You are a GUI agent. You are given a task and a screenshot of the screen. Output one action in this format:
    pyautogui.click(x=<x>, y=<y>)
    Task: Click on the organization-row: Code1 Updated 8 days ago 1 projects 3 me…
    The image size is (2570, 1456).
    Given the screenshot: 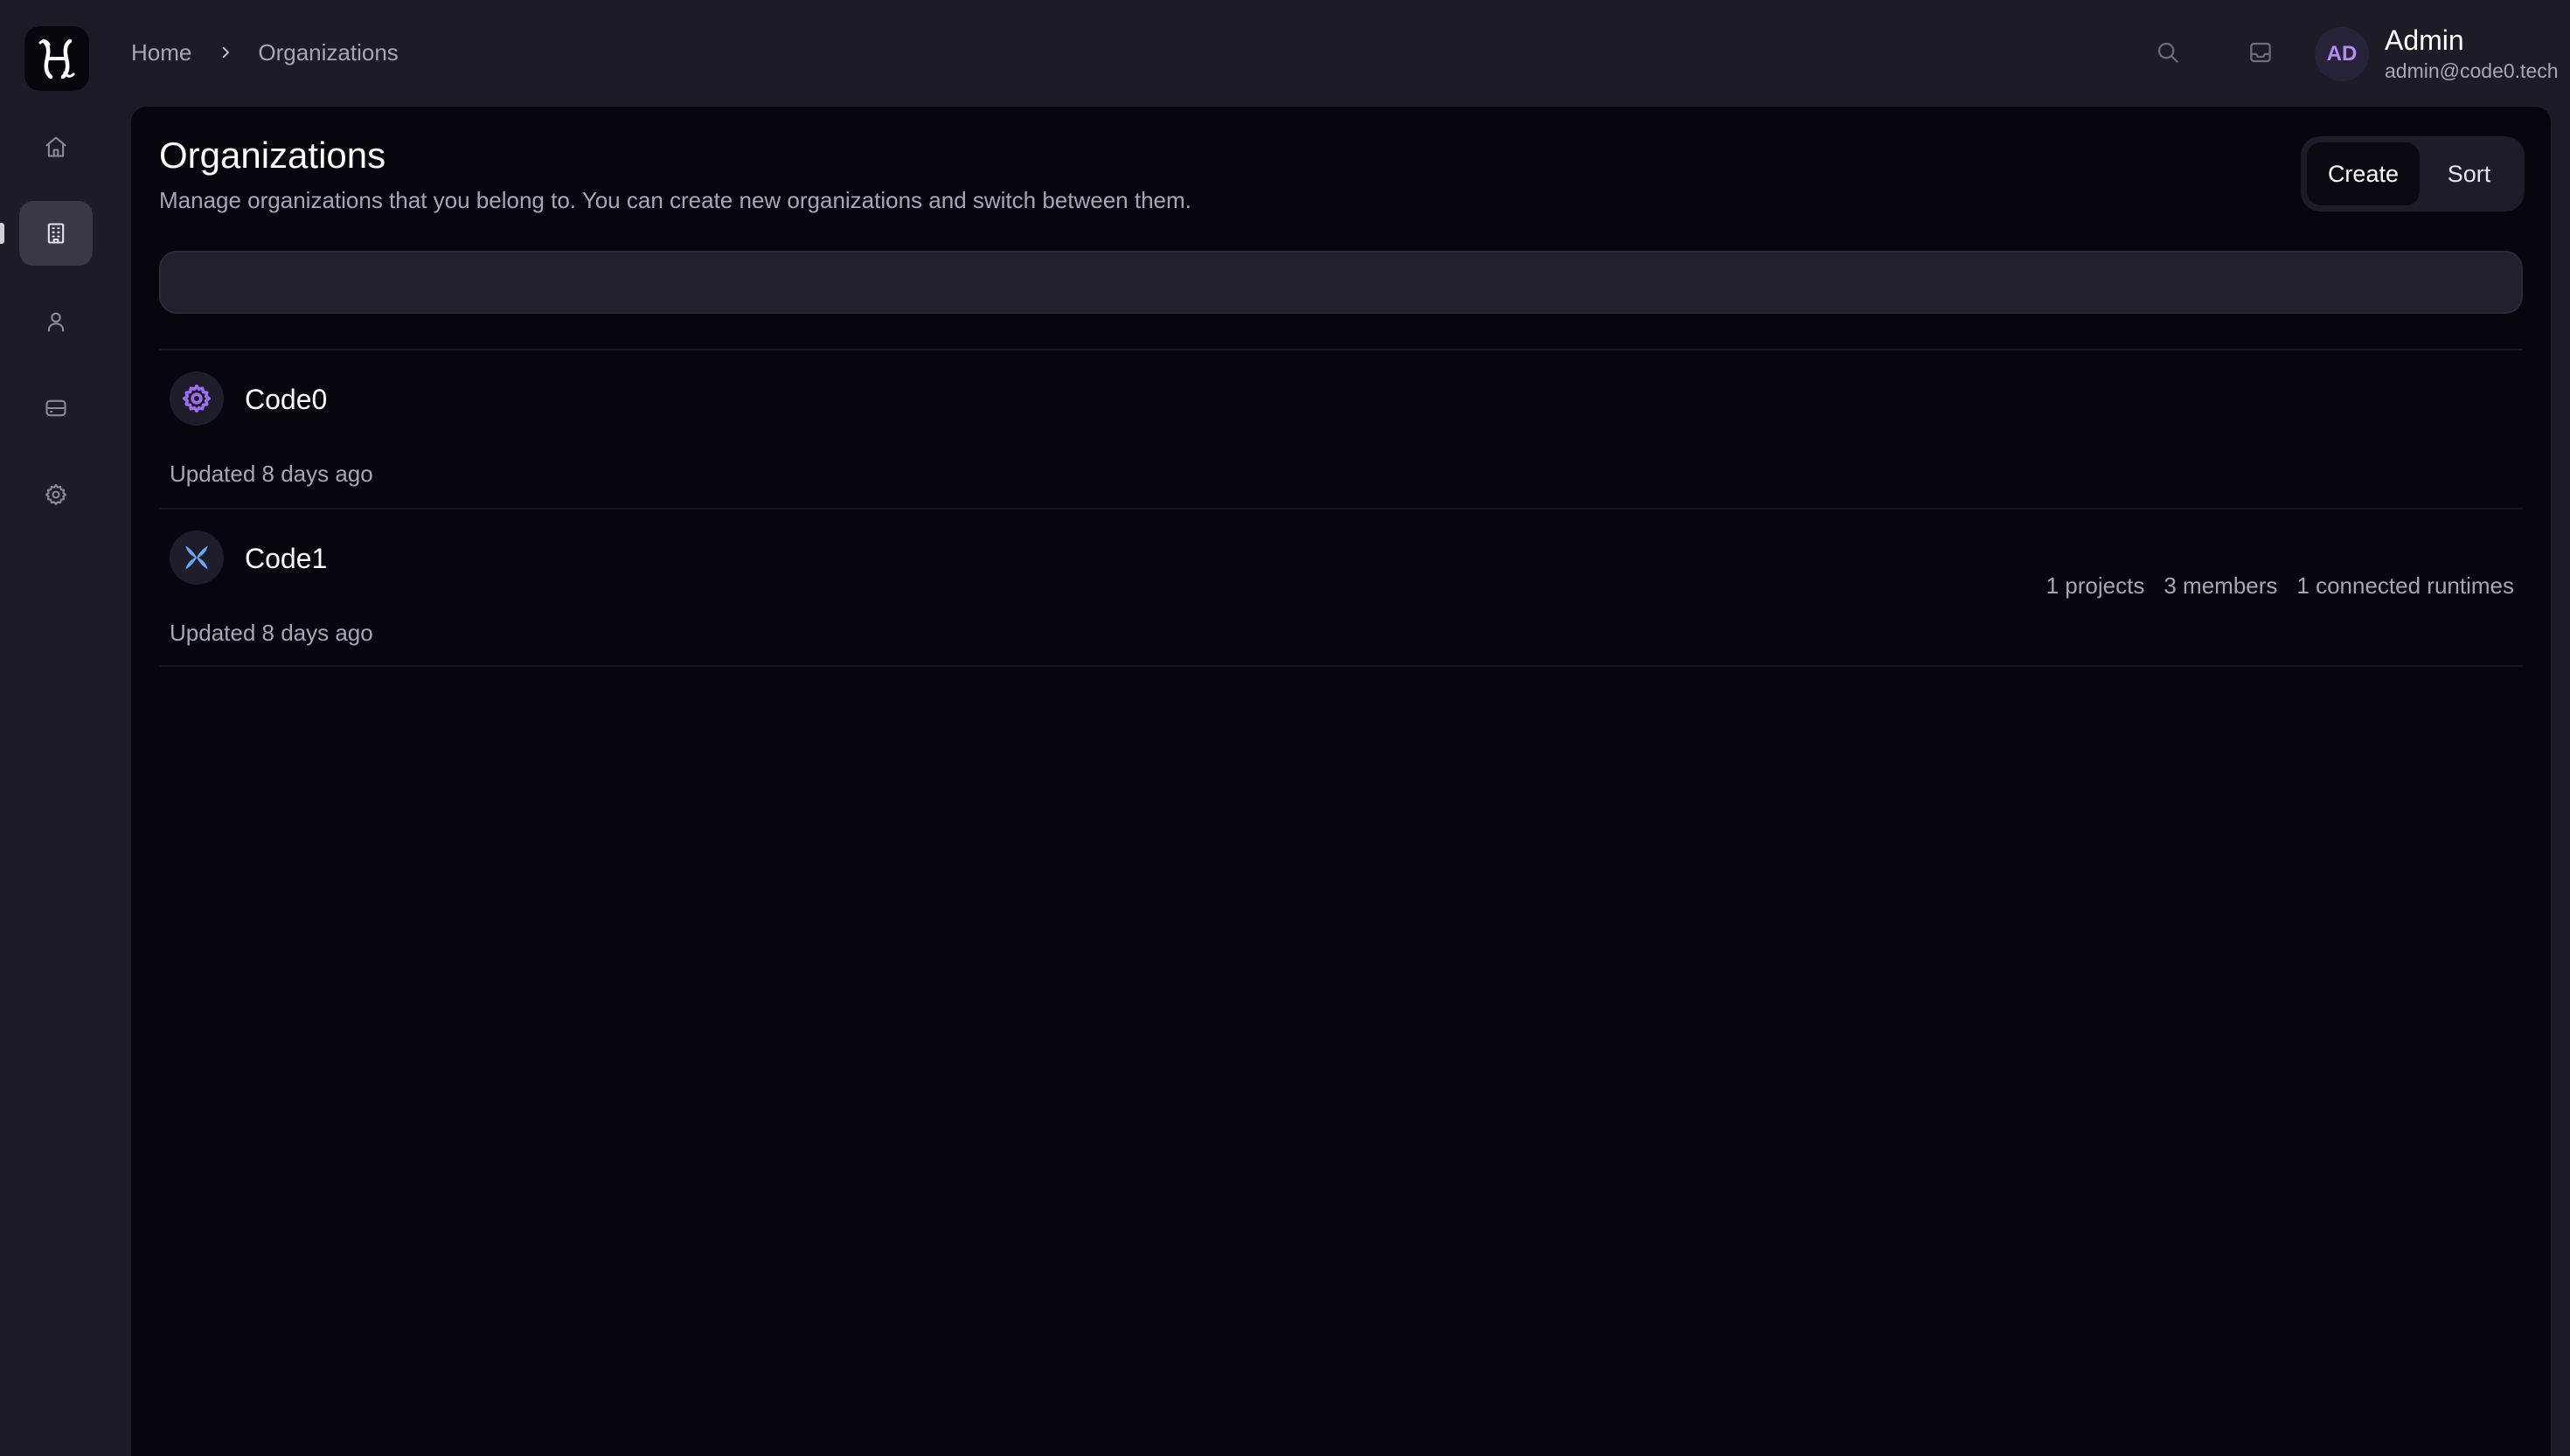 What is the action you would take?
    pyautogui.click(x=1341, y=587)
    